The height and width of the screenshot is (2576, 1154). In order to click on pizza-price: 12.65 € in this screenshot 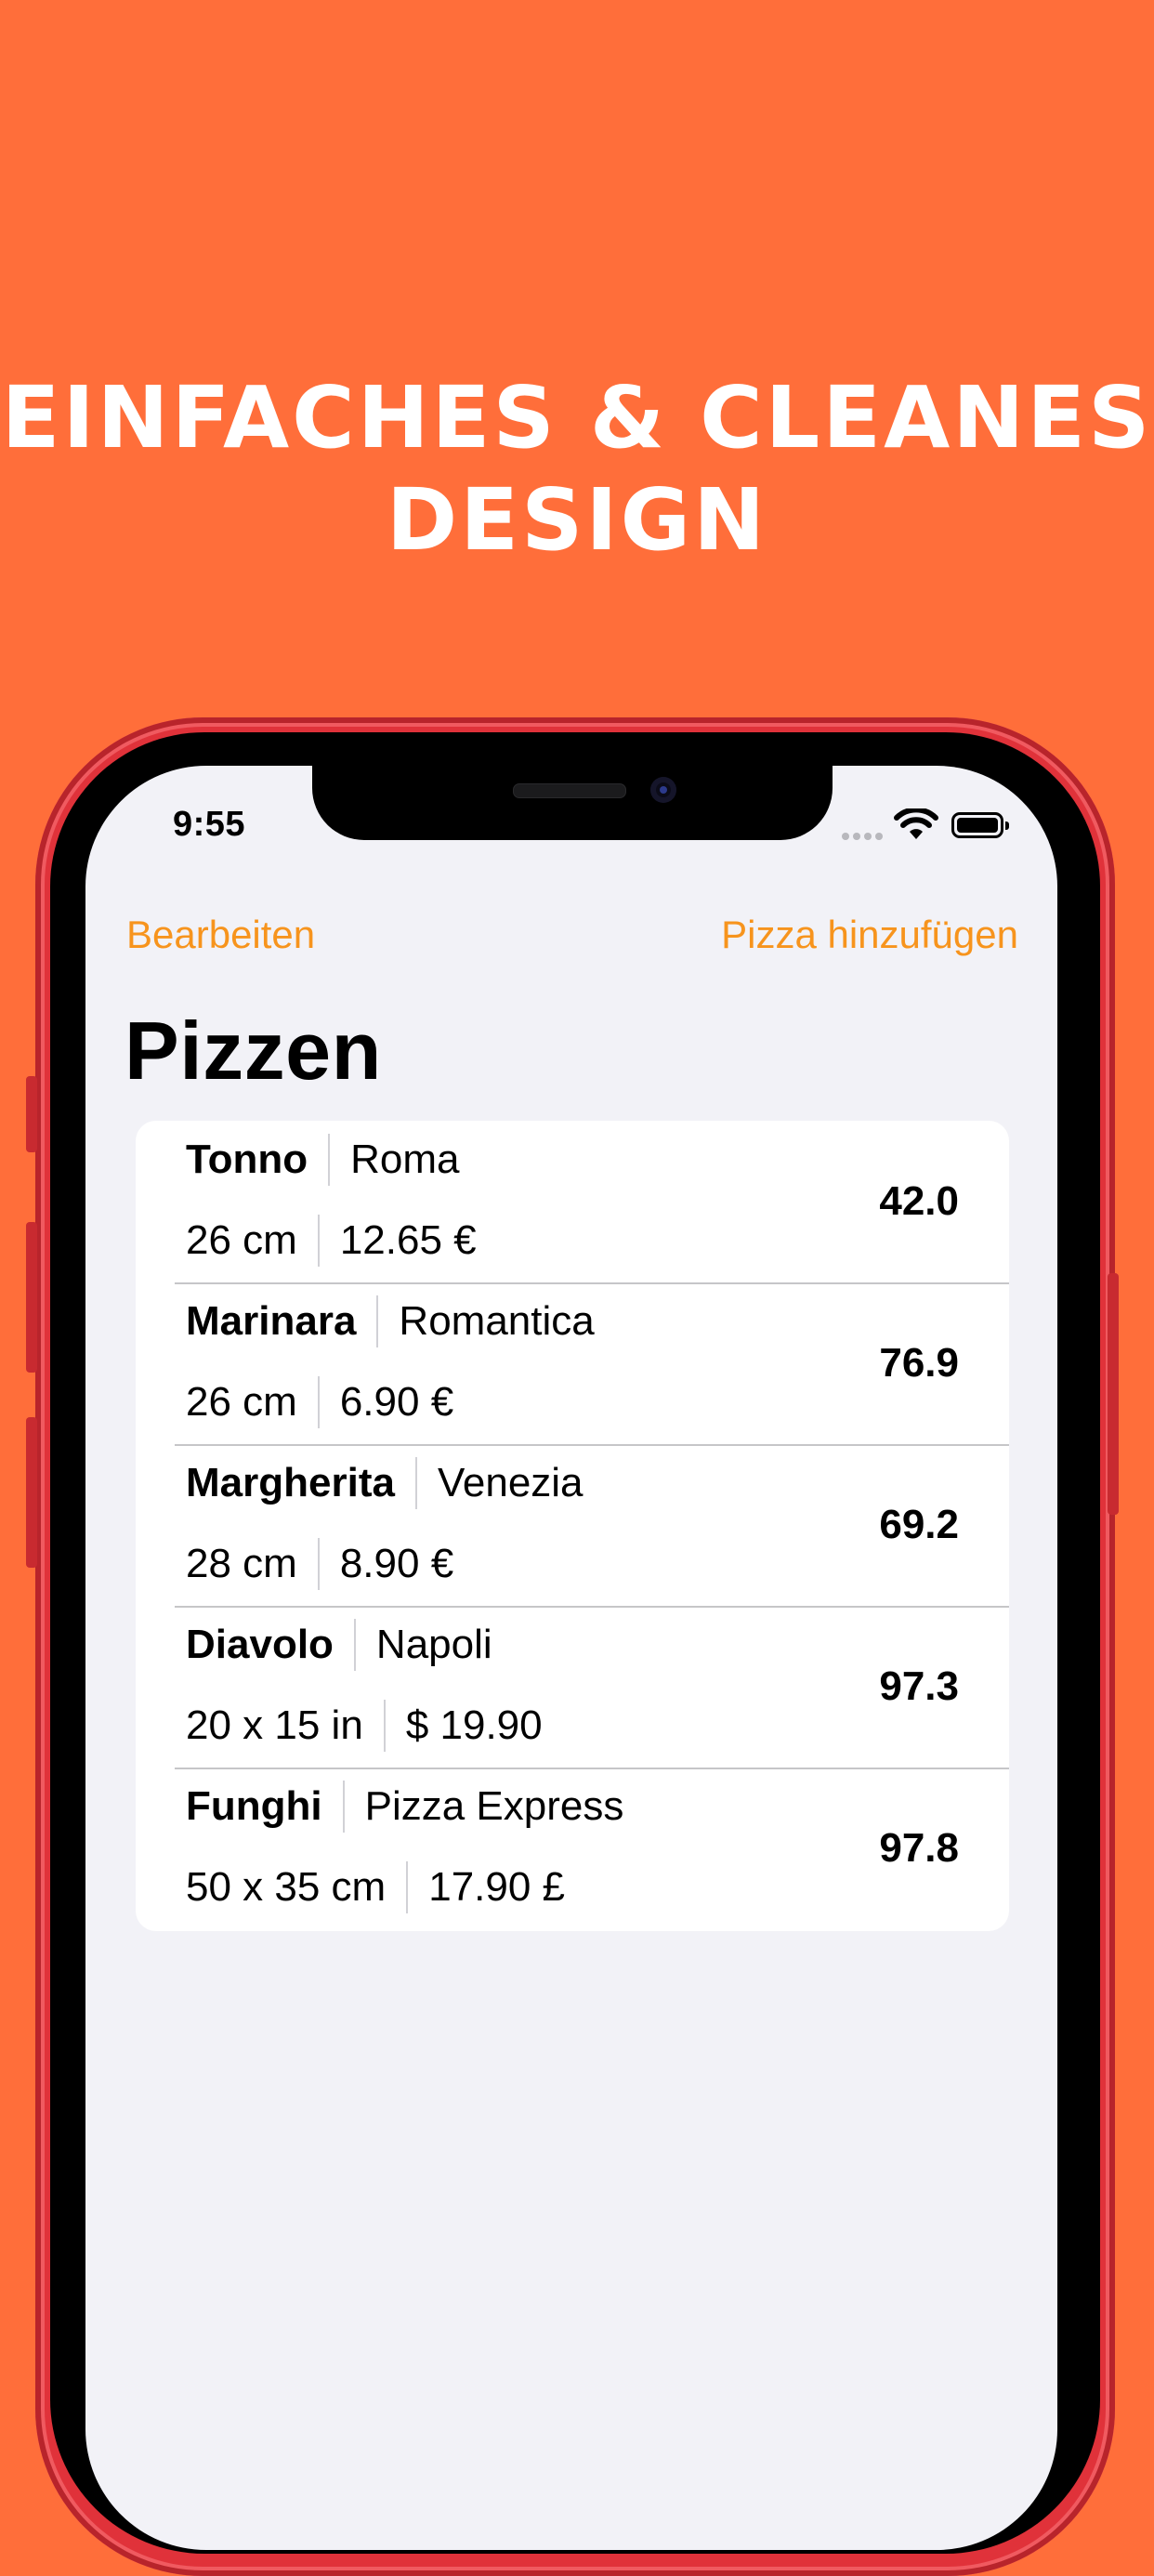, I will do `click(408, 1240)`.